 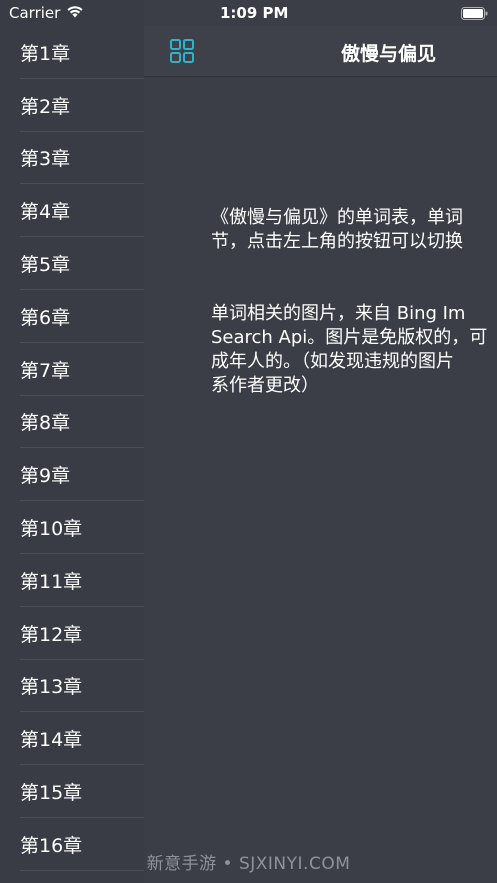 I want to click on status-bar: Carrier 1:09 PM, so click(x=248, y=13).